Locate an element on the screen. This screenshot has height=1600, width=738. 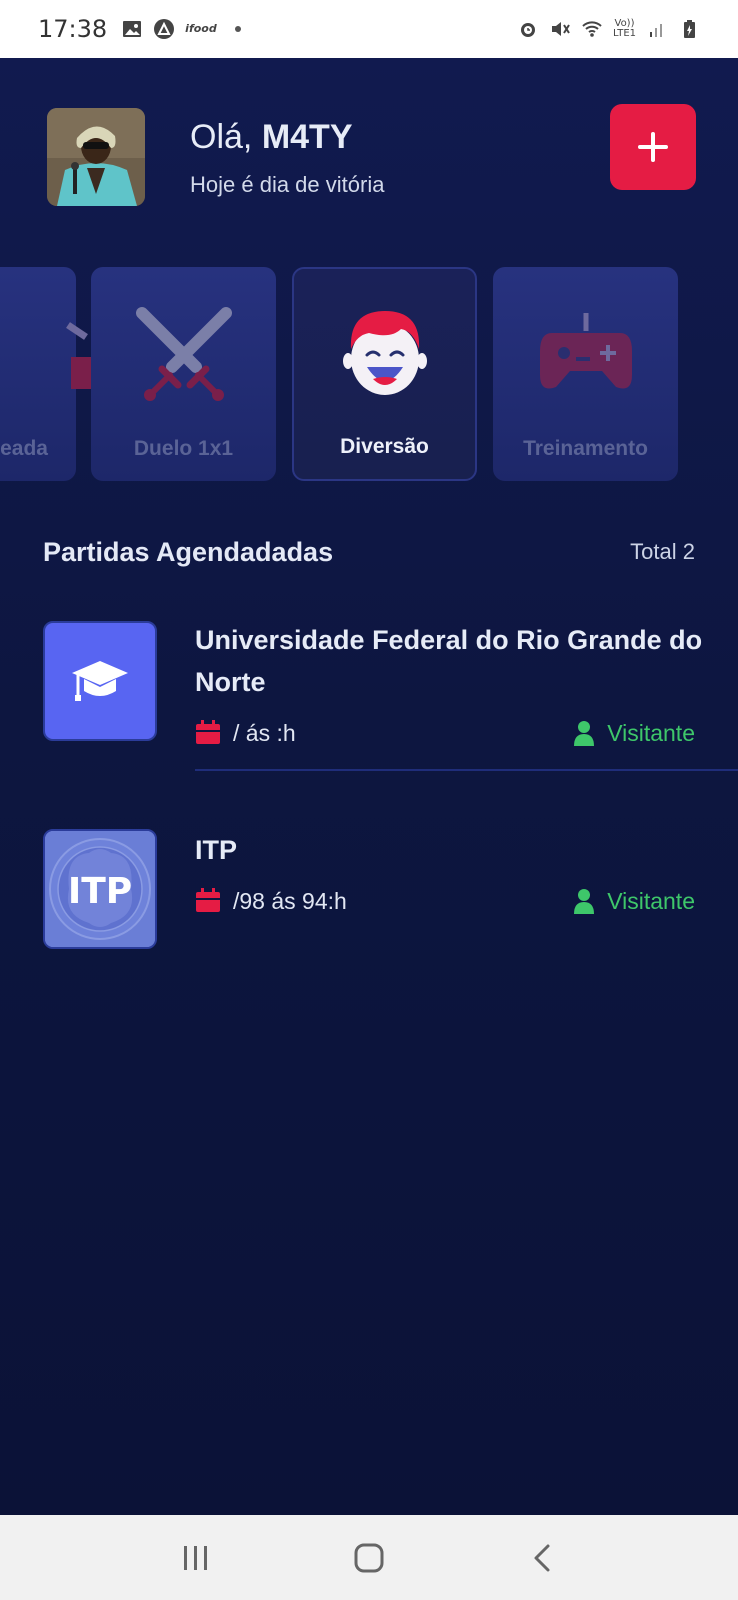
dot-icon is located at coordinates (237, 29).